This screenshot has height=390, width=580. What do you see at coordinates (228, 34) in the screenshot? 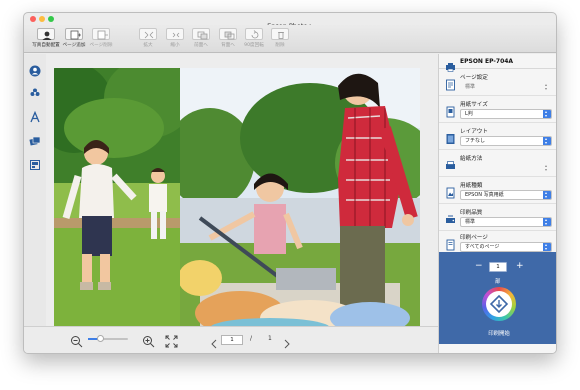
I see `send-back-icon` at bounding box center [228, 34].